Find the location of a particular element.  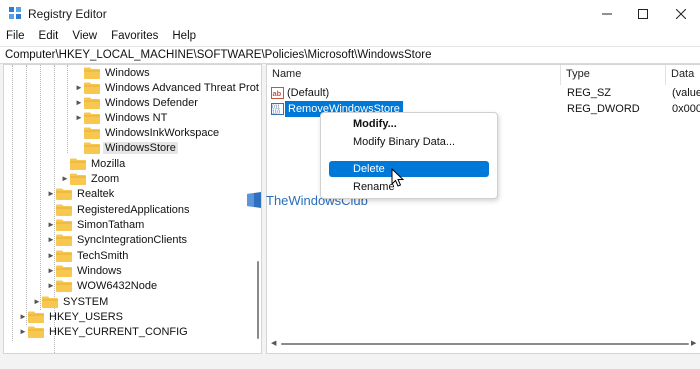

binary-value-icon: 011 110 is located at coordinates (277, 109).